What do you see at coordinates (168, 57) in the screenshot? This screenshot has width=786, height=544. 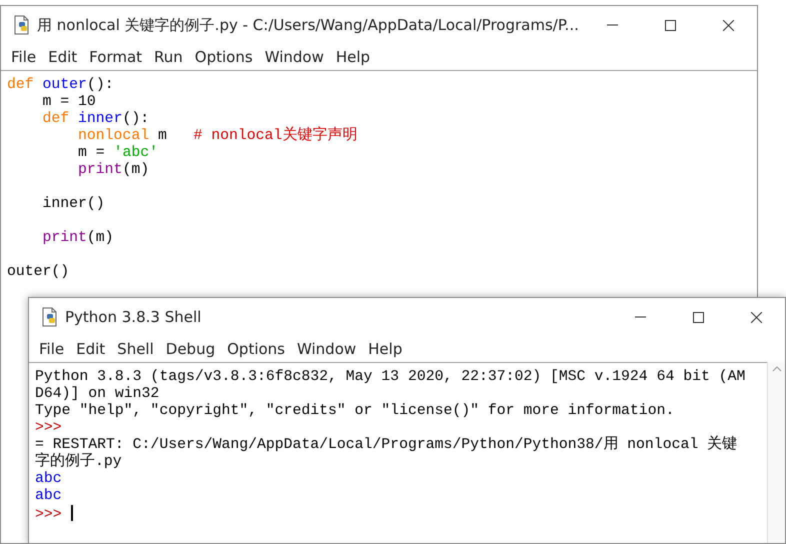 I see `menu-item: Run` at bounding box center [168, 57].